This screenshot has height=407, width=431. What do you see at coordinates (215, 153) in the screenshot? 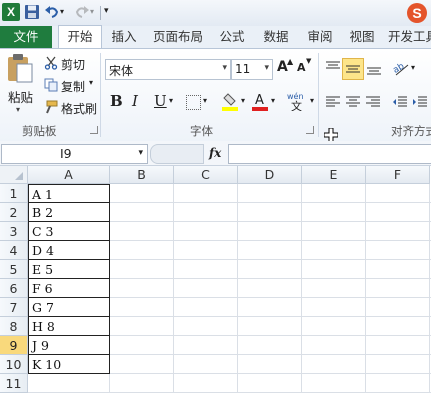
I see `insert-function-button: fx` at bounding box center [215, 153].